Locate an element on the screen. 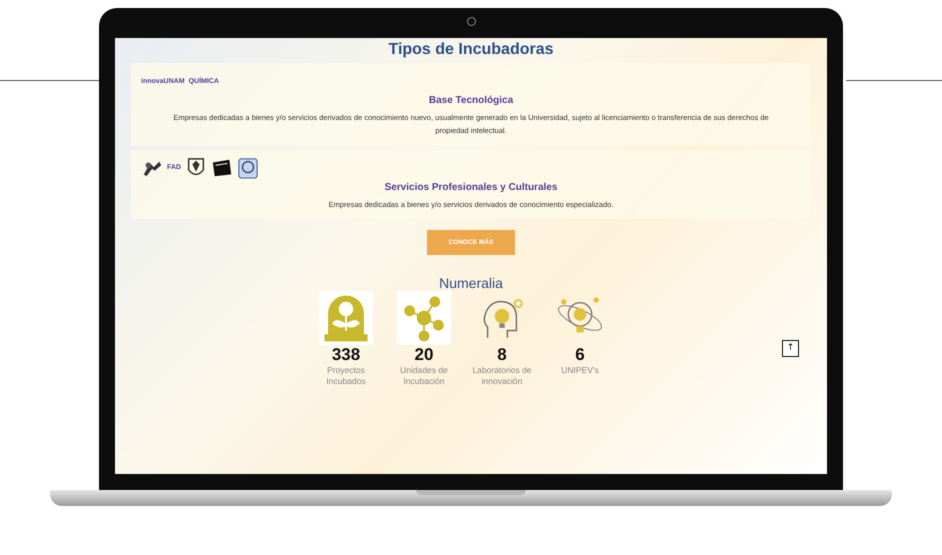 The height and width of the screenshot is (555, 942). stat-value: 6 is located at coordinates (580, 355).